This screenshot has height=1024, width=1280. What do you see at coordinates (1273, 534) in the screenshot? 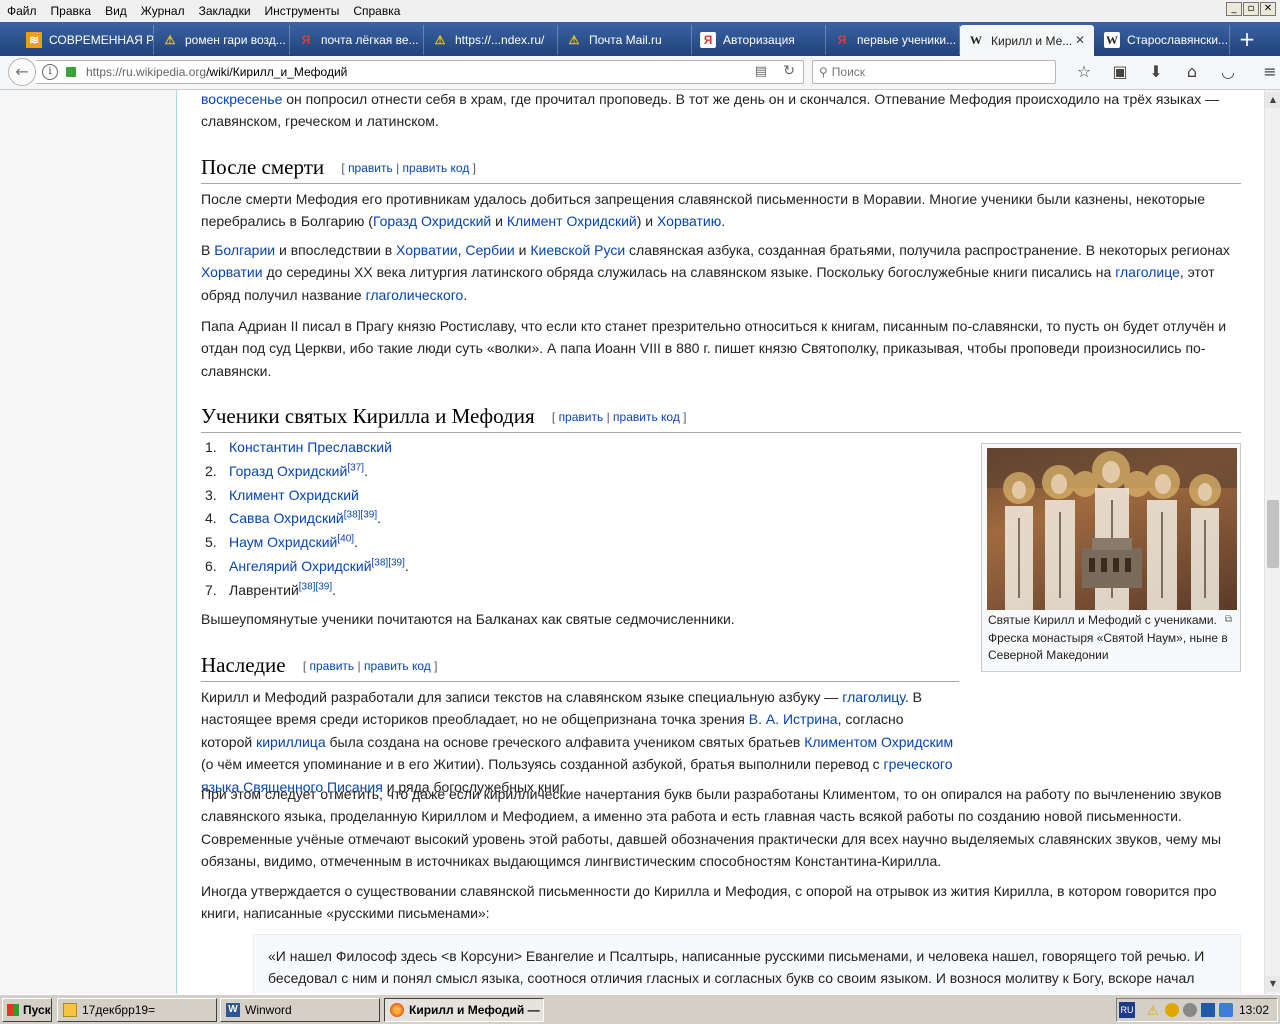
I see `scroll-thumb` at bounding box center [1273, 534].